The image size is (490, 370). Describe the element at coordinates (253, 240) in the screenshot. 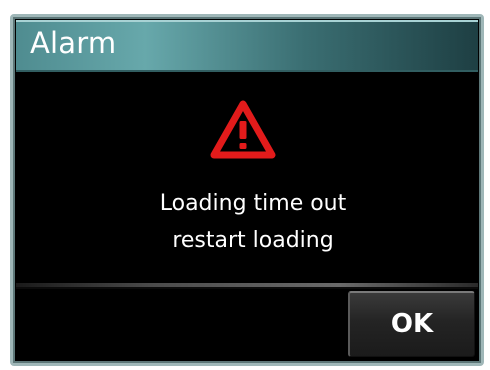

I see `message-line-2: restart loading` at that location.